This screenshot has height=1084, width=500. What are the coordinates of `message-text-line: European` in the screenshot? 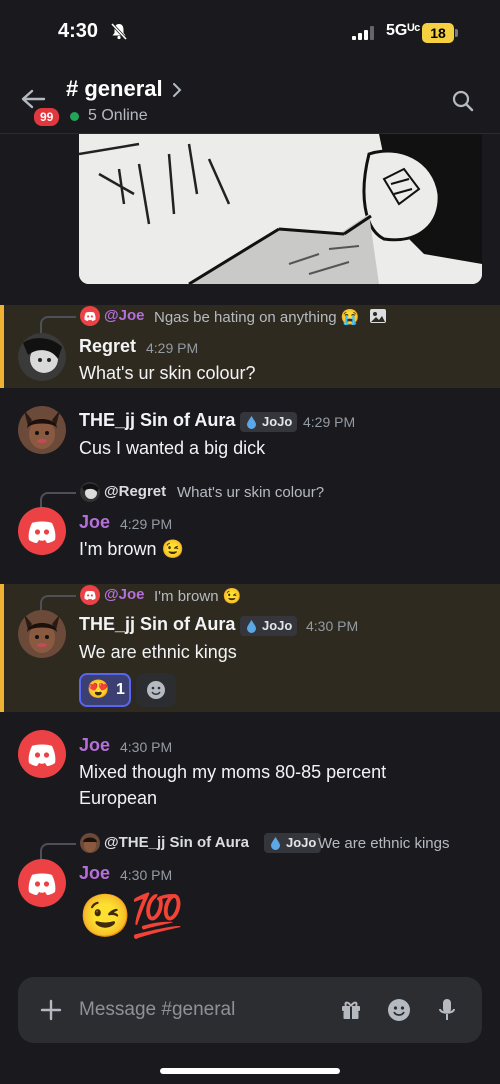 It's located at (118, 798).